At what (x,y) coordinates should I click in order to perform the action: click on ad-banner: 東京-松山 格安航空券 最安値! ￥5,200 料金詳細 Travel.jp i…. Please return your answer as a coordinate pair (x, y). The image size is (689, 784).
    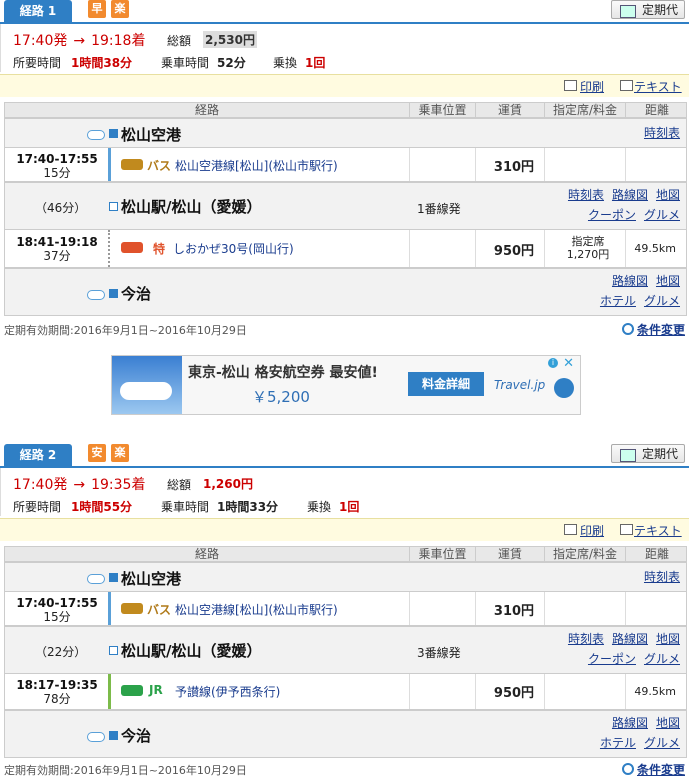
    Looking at the image, I should click on (346, 385).